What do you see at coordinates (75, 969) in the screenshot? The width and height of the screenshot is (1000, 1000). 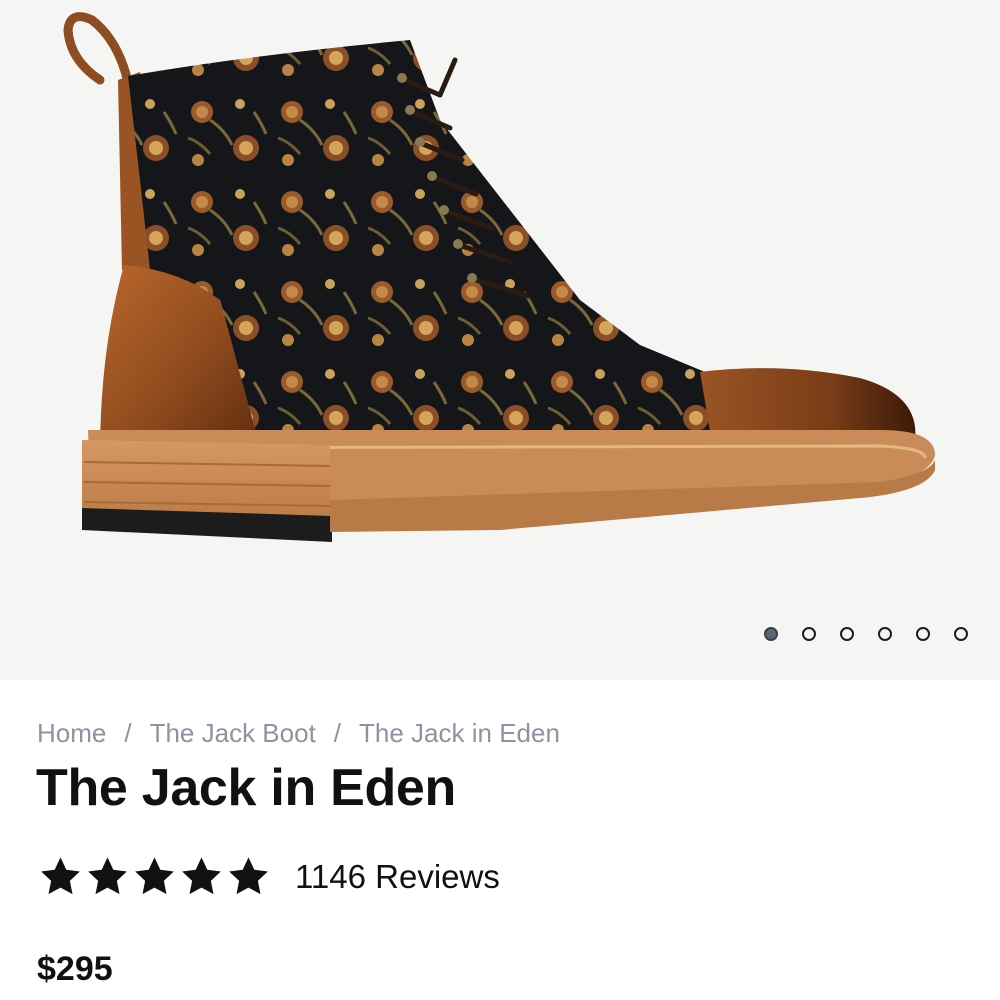 I see `product-price: $295` at bounding box center [75, 969].